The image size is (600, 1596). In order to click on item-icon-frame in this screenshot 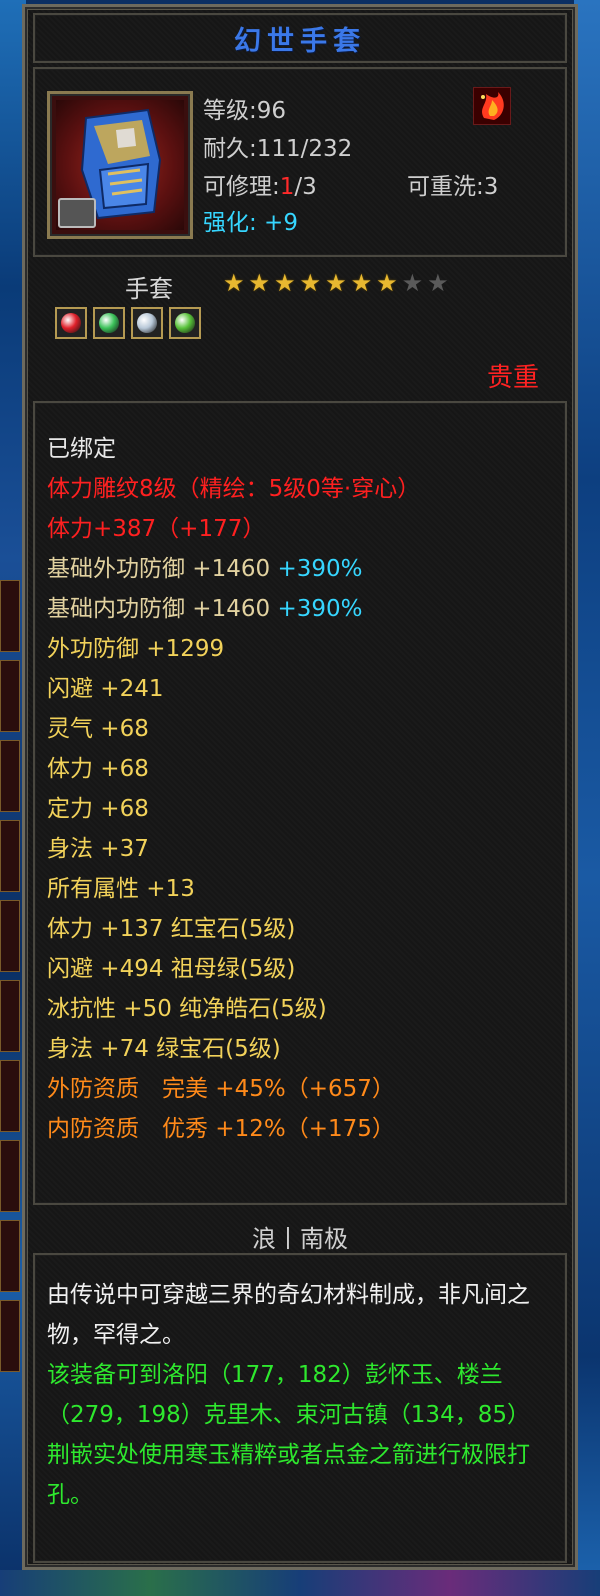, I will do `click(120, 165)`.